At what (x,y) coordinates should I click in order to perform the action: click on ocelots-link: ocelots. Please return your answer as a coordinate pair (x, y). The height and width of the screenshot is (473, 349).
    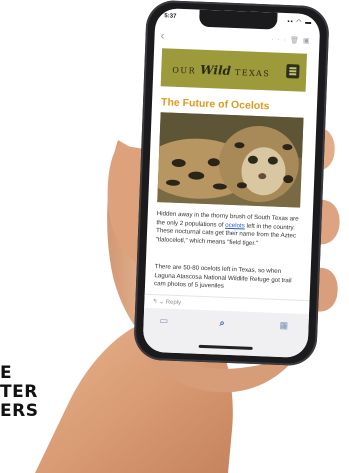
    Looking at the image, I should click on (235, 225).